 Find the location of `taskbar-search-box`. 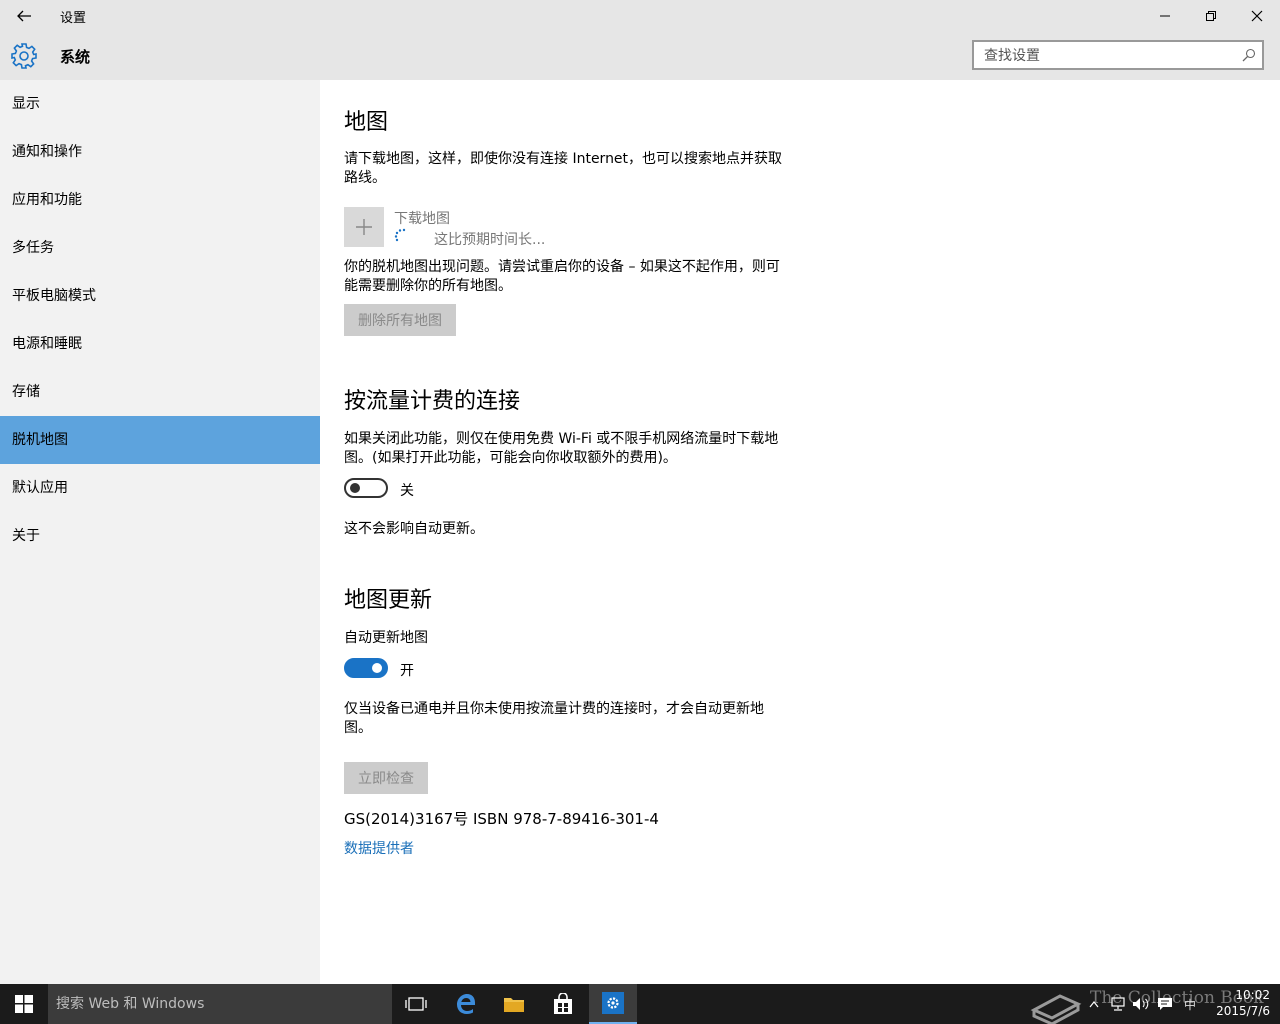

taskbar-search-box is located at coordinates (220, 1004).